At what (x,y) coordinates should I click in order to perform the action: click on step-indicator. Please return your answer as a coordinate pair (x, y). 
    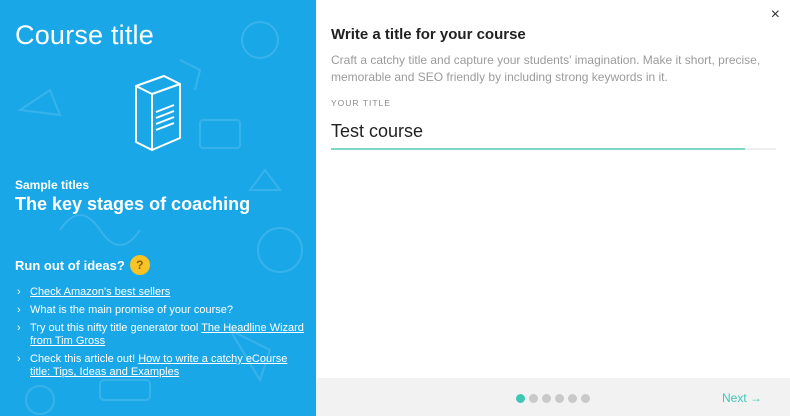
    Looking at the image, I should click on (553, 398).